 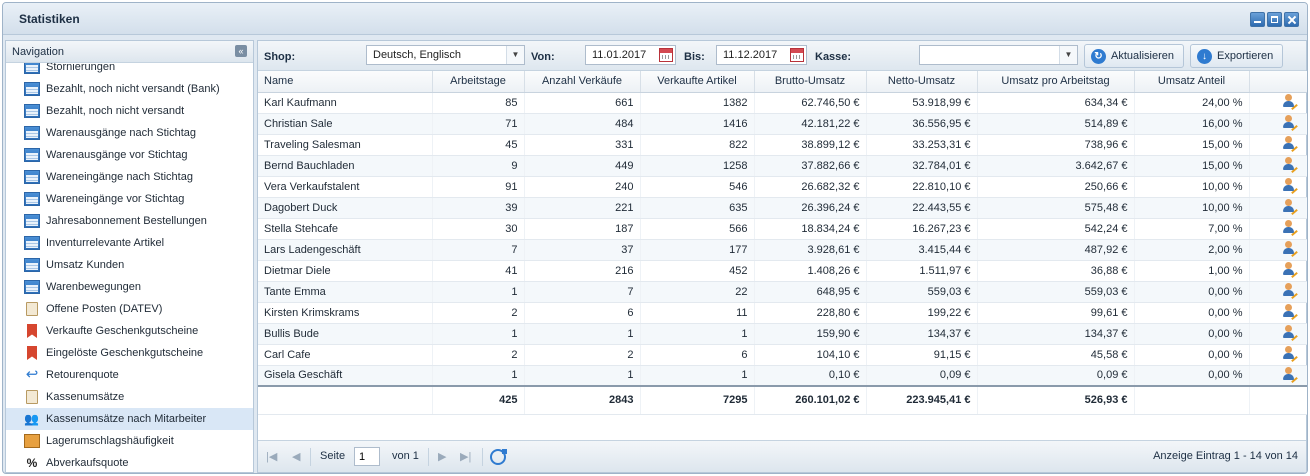 I want to click on table-cell: 1.408,26 €, so click(x=810, y=271).